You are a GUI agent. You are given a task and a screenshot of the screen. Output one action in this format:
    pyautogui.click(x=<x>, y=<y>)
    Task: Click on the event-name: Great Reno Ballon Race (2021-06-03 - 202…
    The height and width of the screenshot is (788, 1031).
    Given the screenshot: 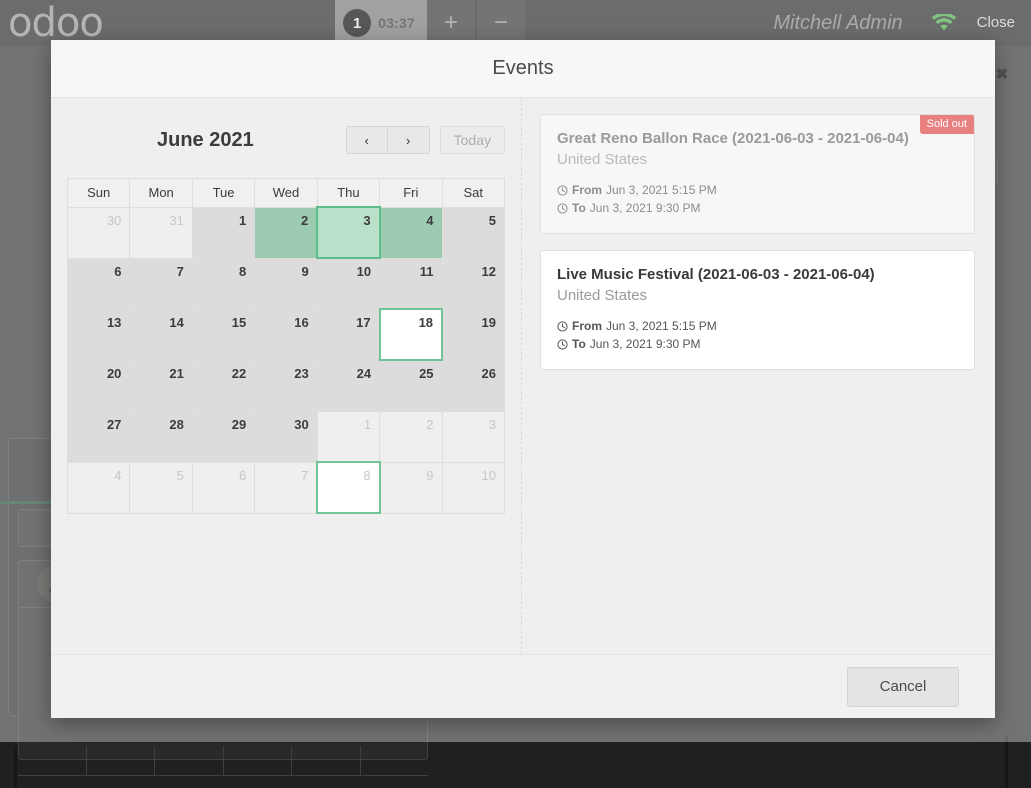 What is the action you would take?
    pyautogui.click(x=757, y=139)
    